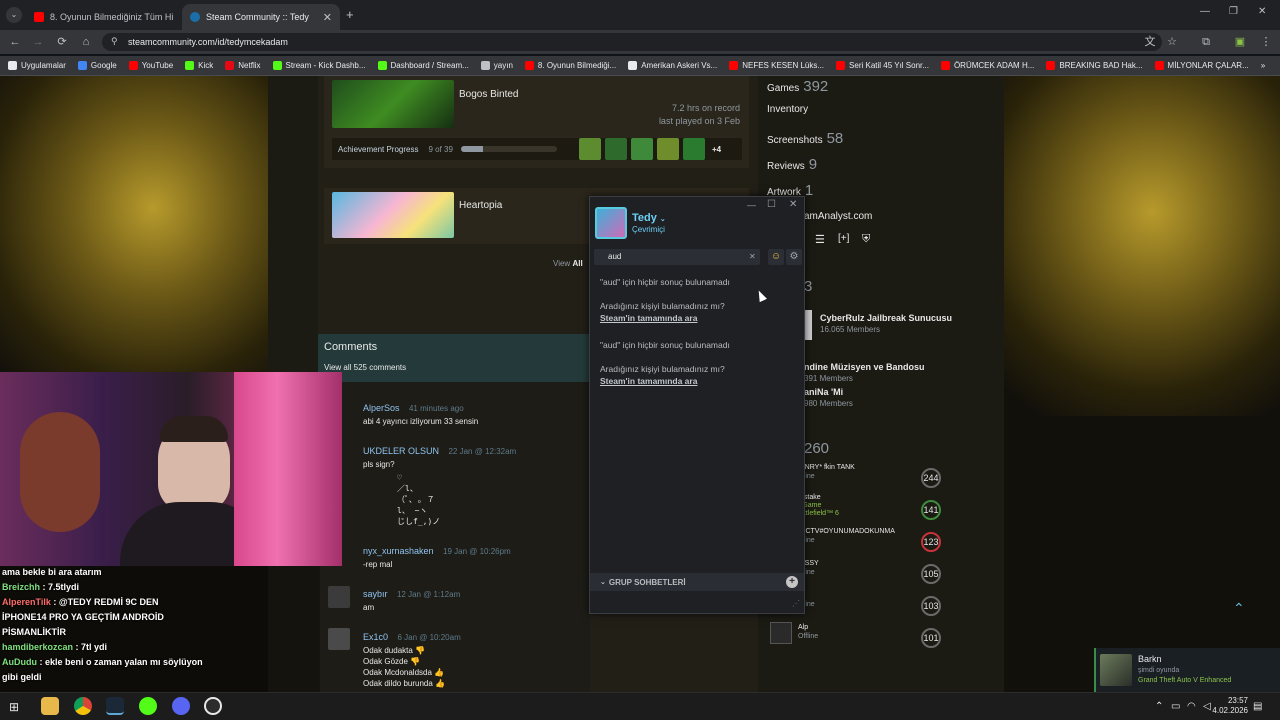 The image size is (1280, 720). Describe the element at coordinates (828, 397) in the screenshot. I see `group-item: aniNa 'Mi 980 Members` at that location.